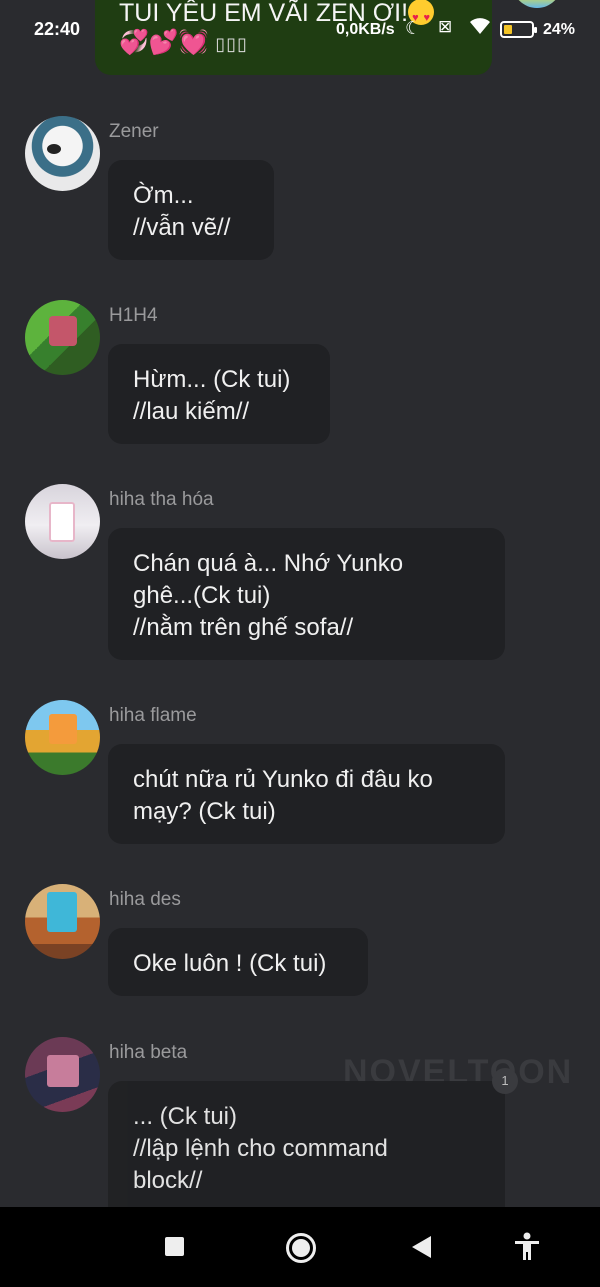 The image size is (600, 1287). I want to click on sender-name: hiha tha hóa, so click(161, 499).